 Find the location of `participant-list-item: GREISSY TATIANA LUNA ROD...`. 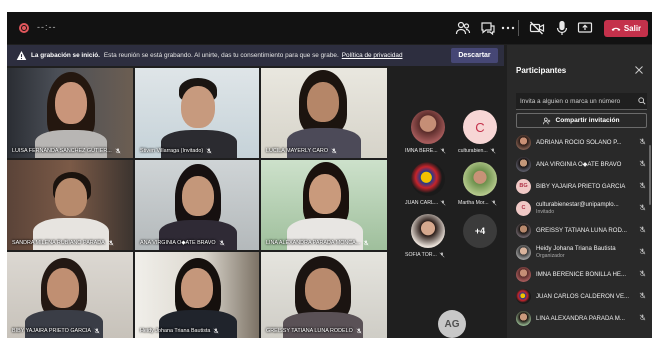

participant-list-item: GREISSY TATIANA LUNA ROD... is located at coordinates (581, 230).